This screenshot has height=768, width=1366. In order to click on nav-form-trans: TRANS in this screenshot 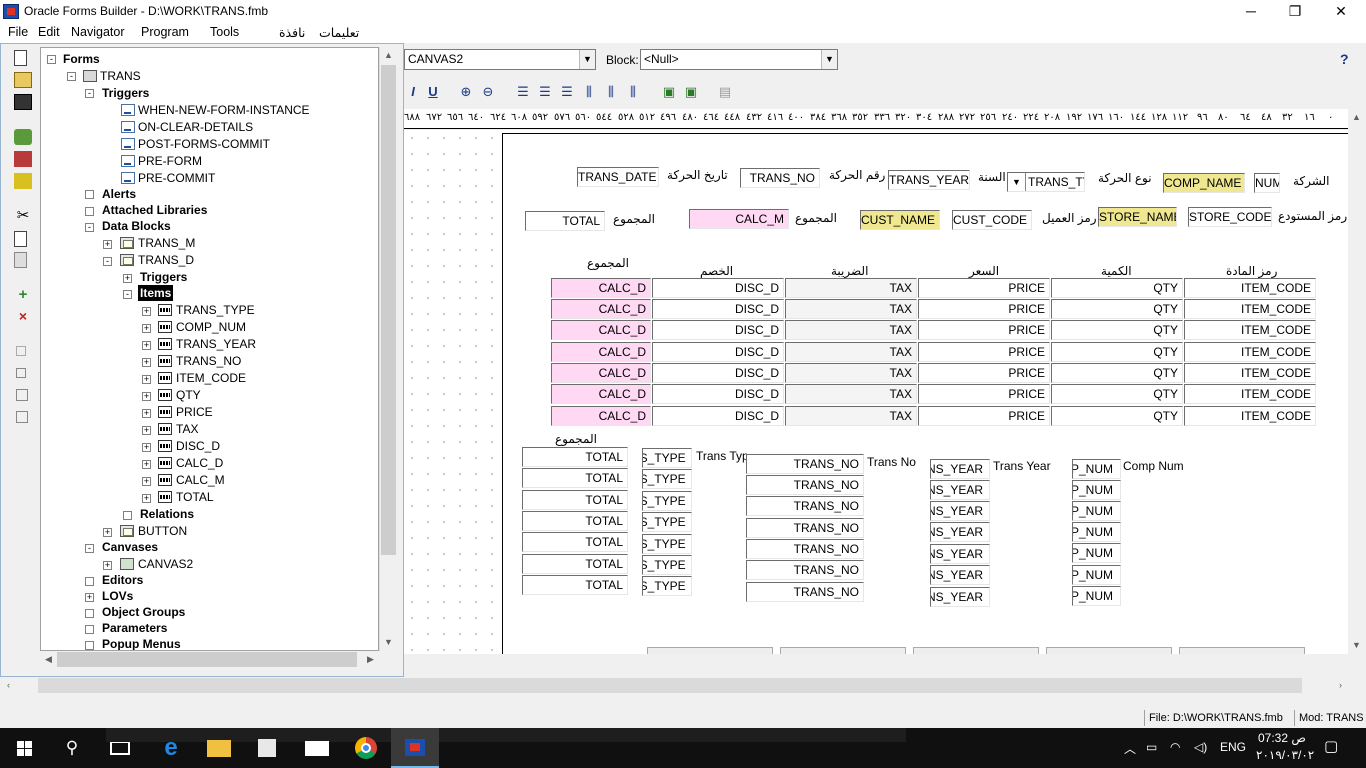, I will do `click(120, 76)`.